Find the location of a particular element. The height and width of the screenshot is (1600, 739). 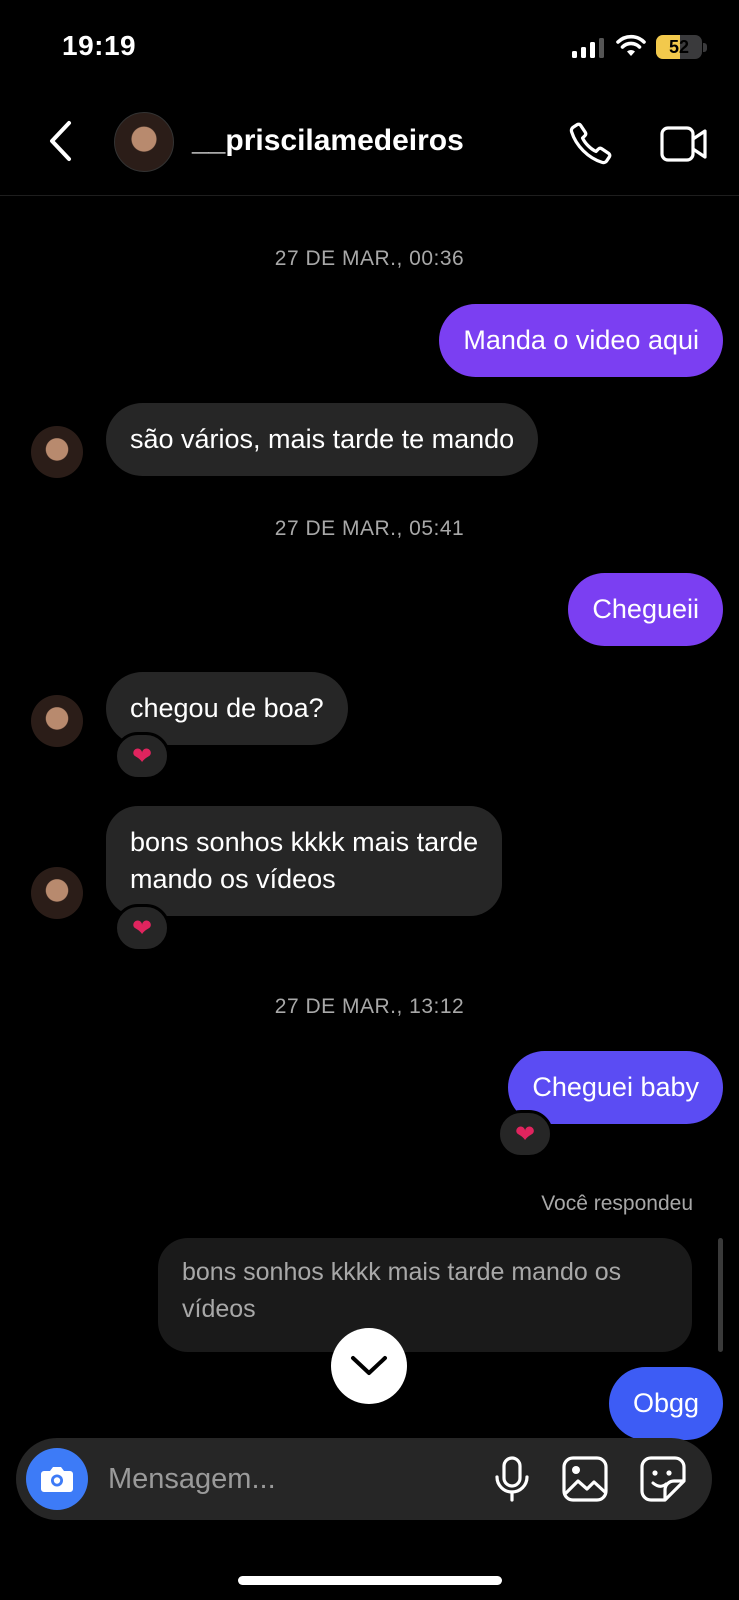

sticker-button is located at coordinates (663, 1479).